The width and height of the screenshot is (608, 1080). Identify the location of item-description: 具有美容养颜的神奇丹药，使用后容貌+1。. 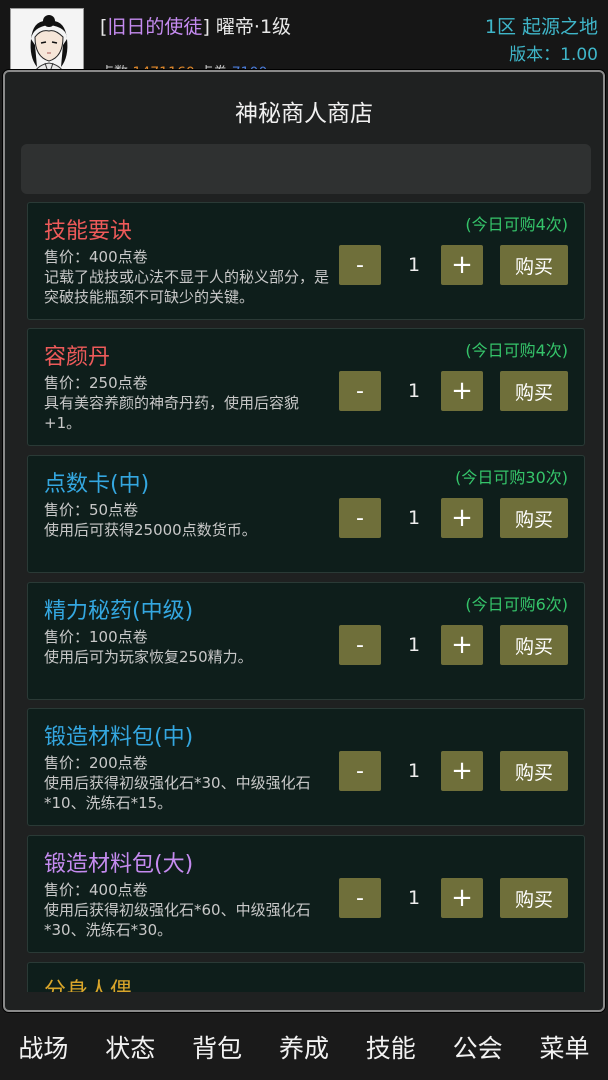
(172, 413).